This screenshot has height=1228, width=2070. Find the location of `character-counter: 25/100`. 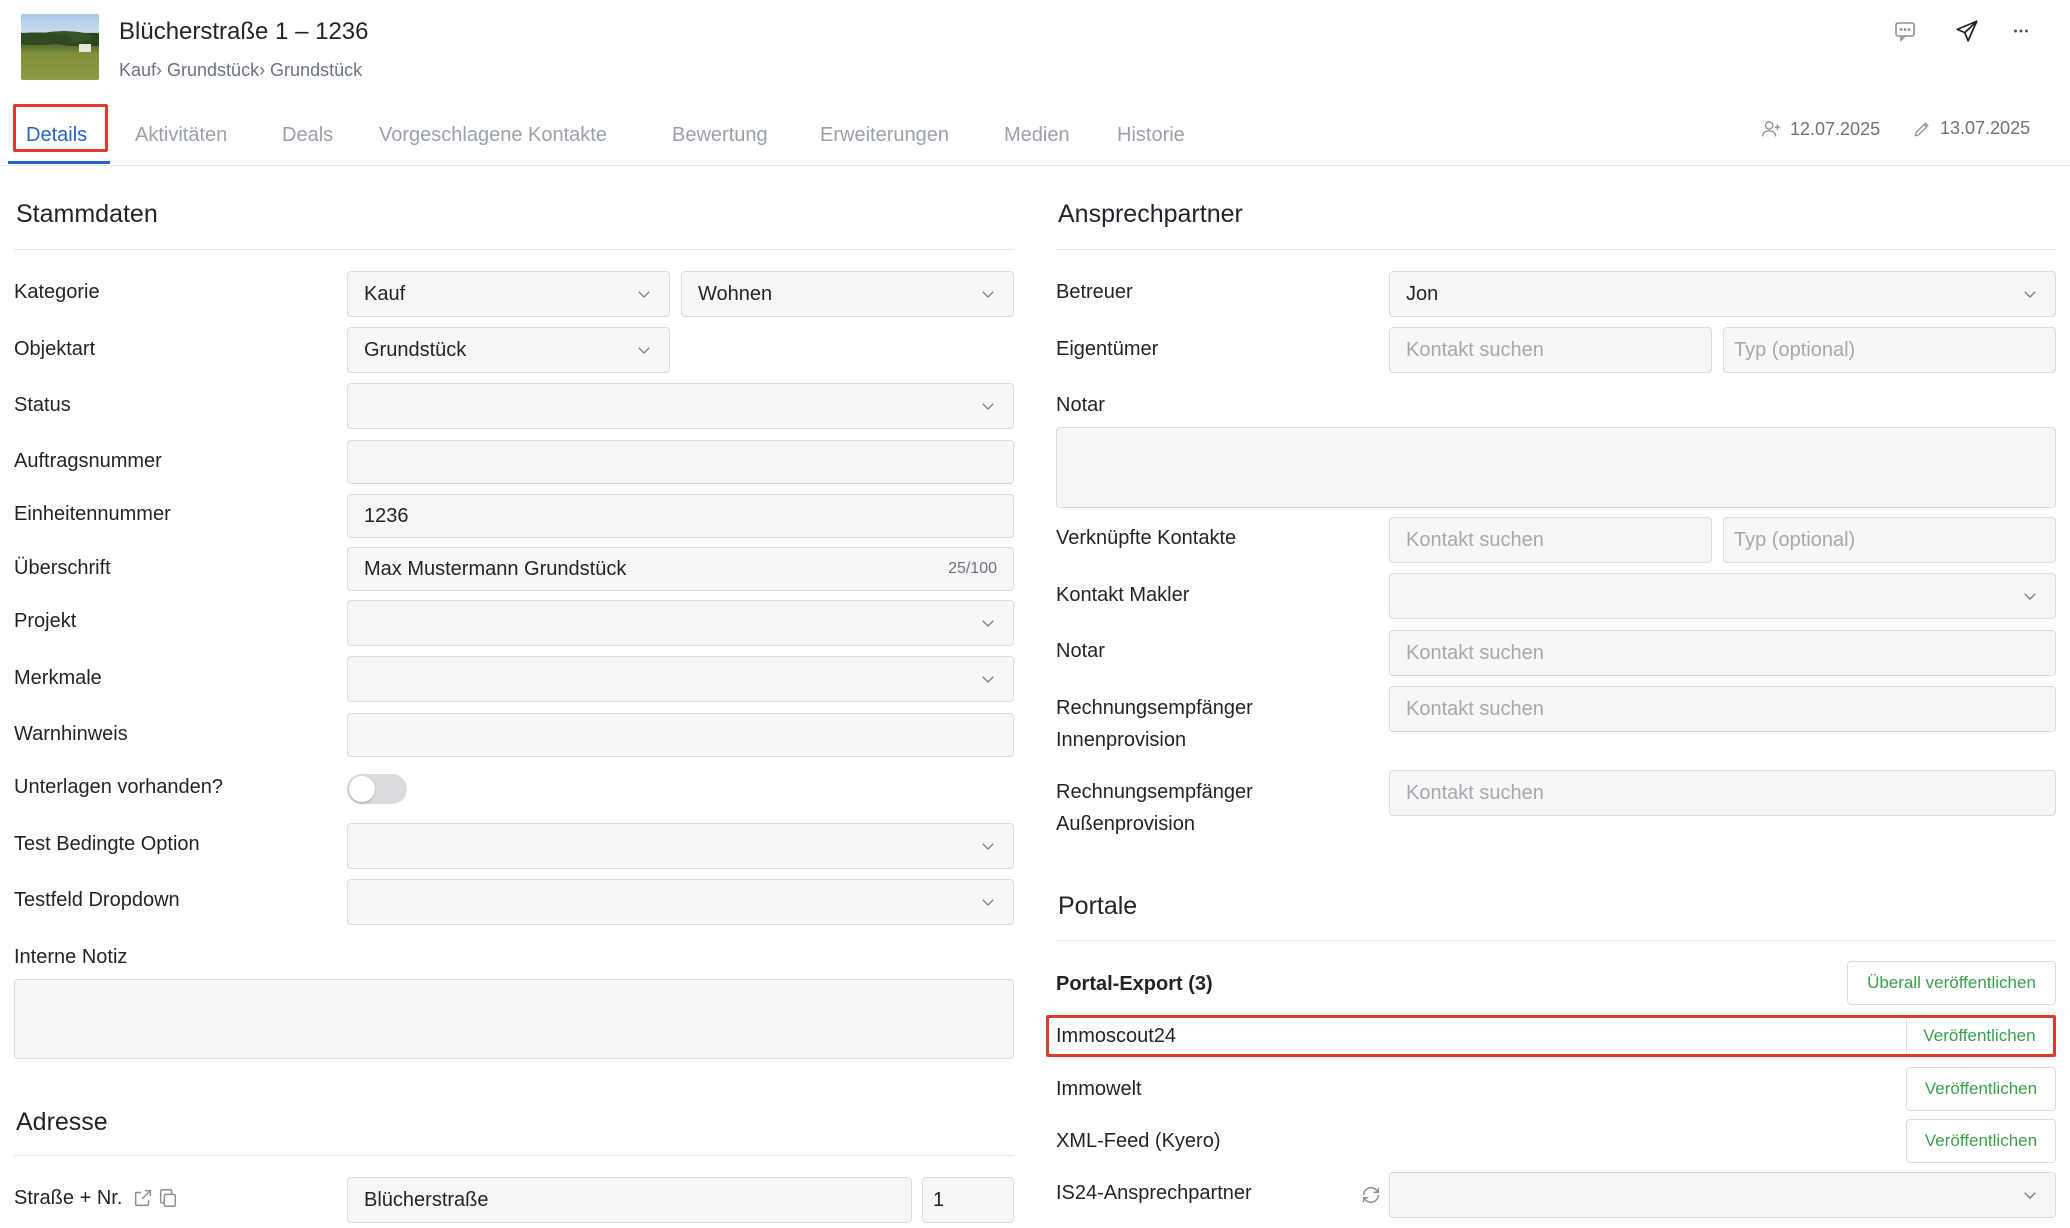

character-counter: 25/100 is located at coordinates (972, 568).